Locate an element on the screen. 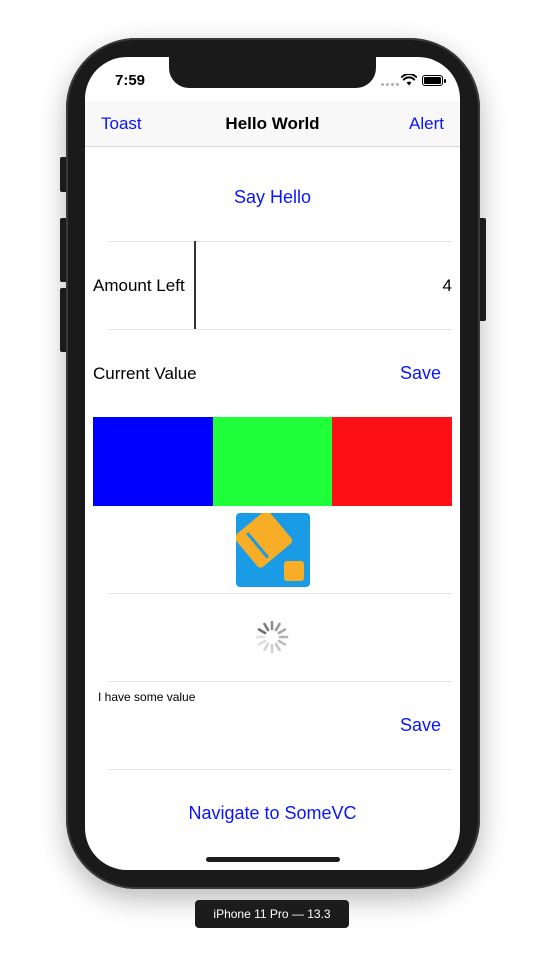 This screenshot has height=964, width=545. navigate-button: Navigate to SomeVC is located at coordinates (272, 813).